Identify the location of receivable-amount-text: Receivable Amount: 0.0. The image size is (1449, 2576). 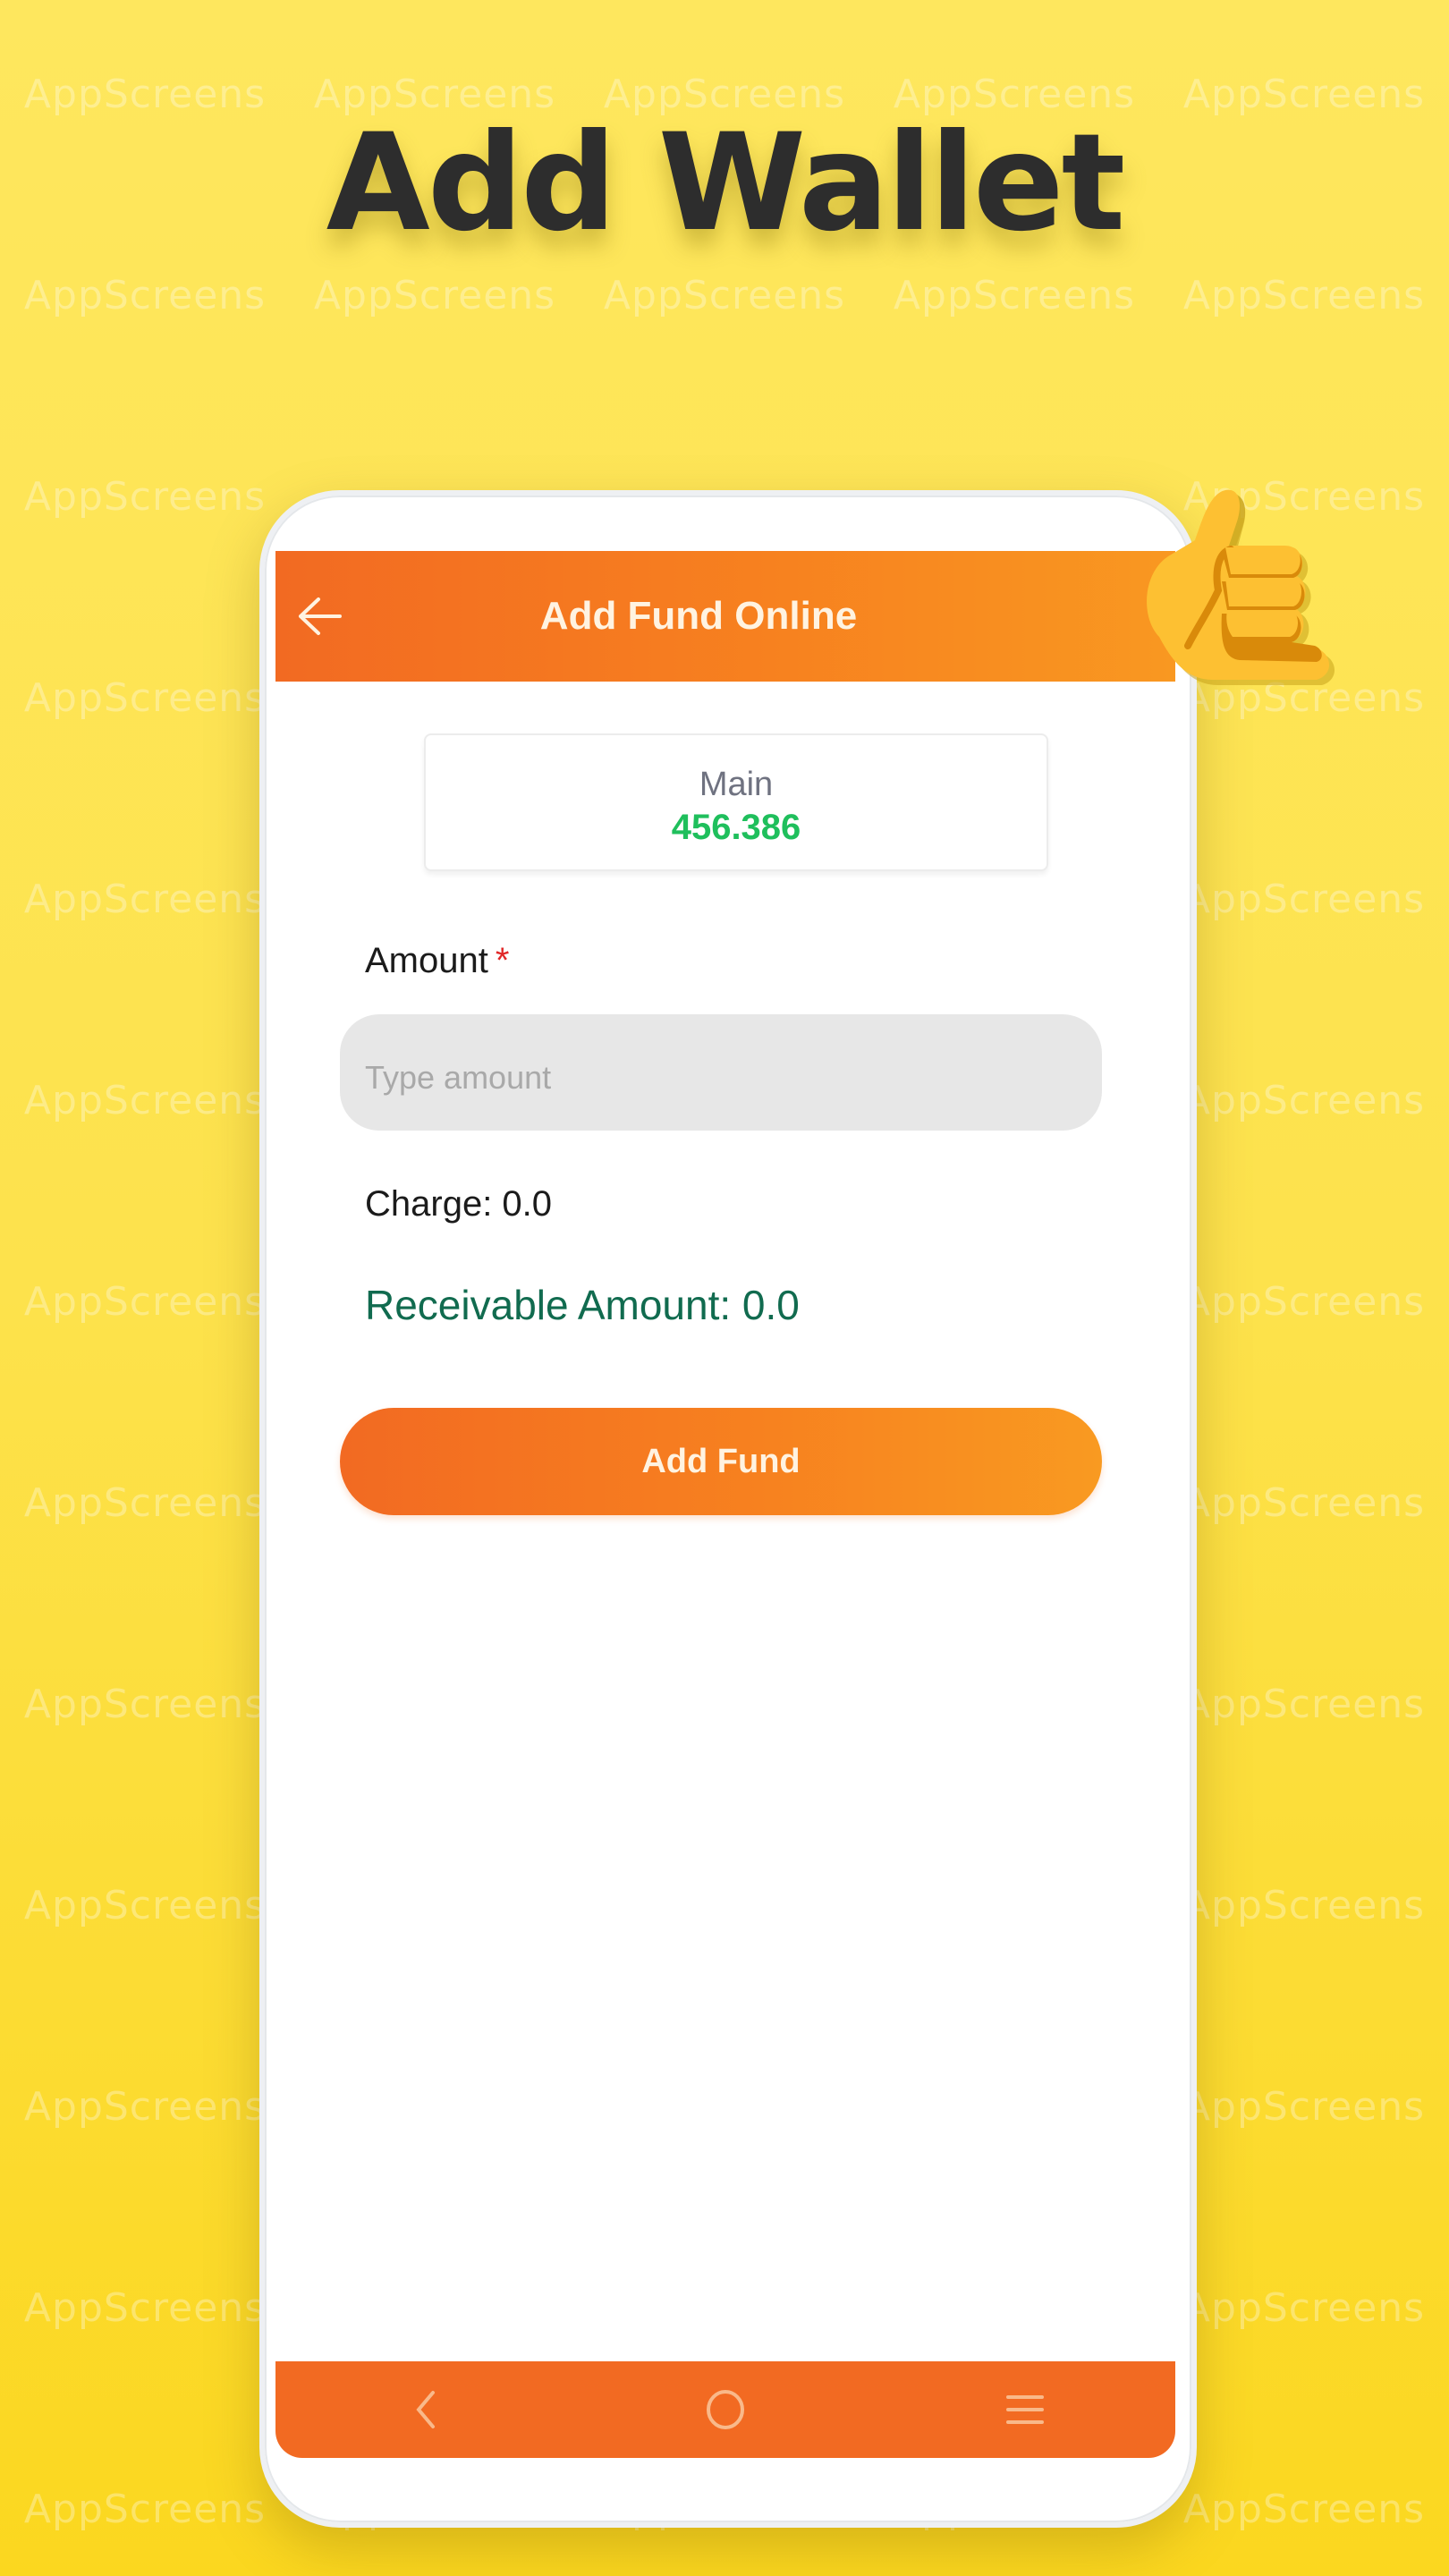
(582, 1305).